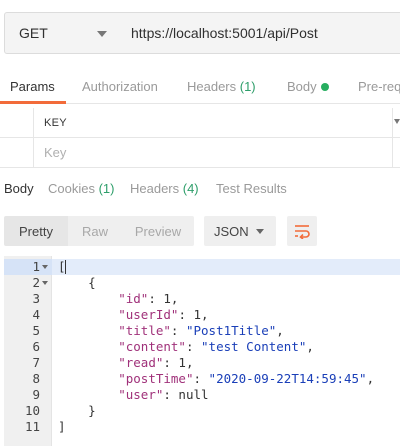 Image resolution: width=400 pixels, height=446 pixels. What do you see at coordinates (63, 33) in the screenshot?
I see `method-select: GET` at bounding box center [63, 33].